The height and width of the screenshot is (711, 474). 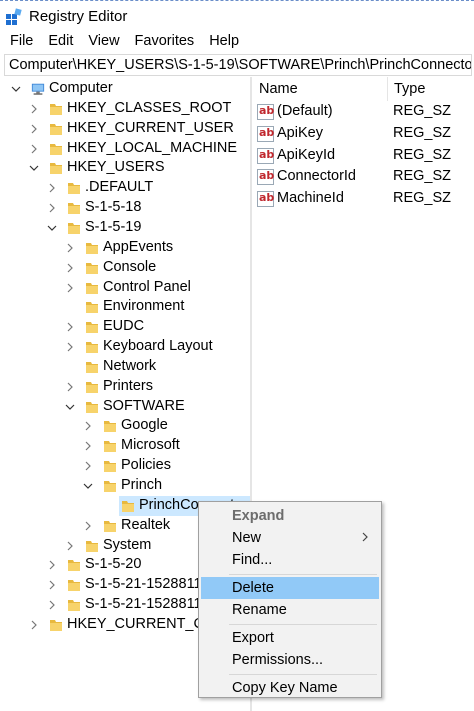 What do you see at coordinates (290, 610) in the screenshot?
I see `menu-item-rename: Rename` at bounding box center [290, 610].